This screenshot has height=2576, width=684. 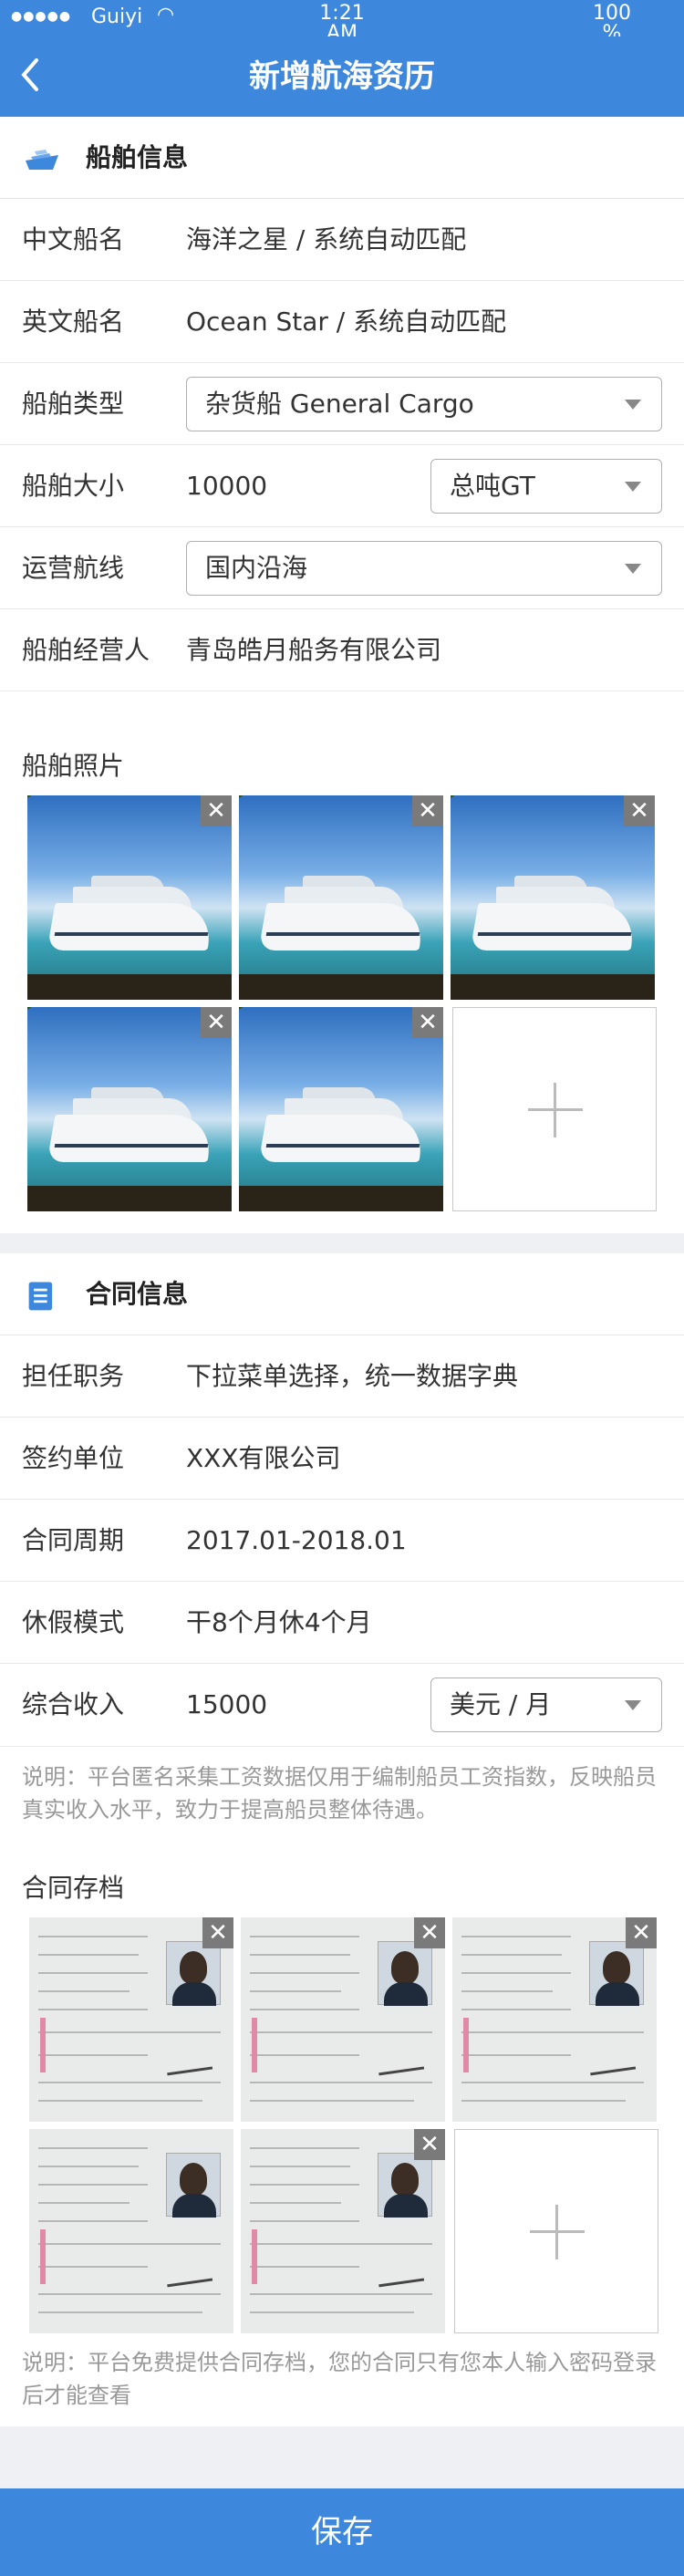 What do you see at coordinates (131, 2231) in the screenshot?
I see `contract-document` at bounding box center [131, 2231].